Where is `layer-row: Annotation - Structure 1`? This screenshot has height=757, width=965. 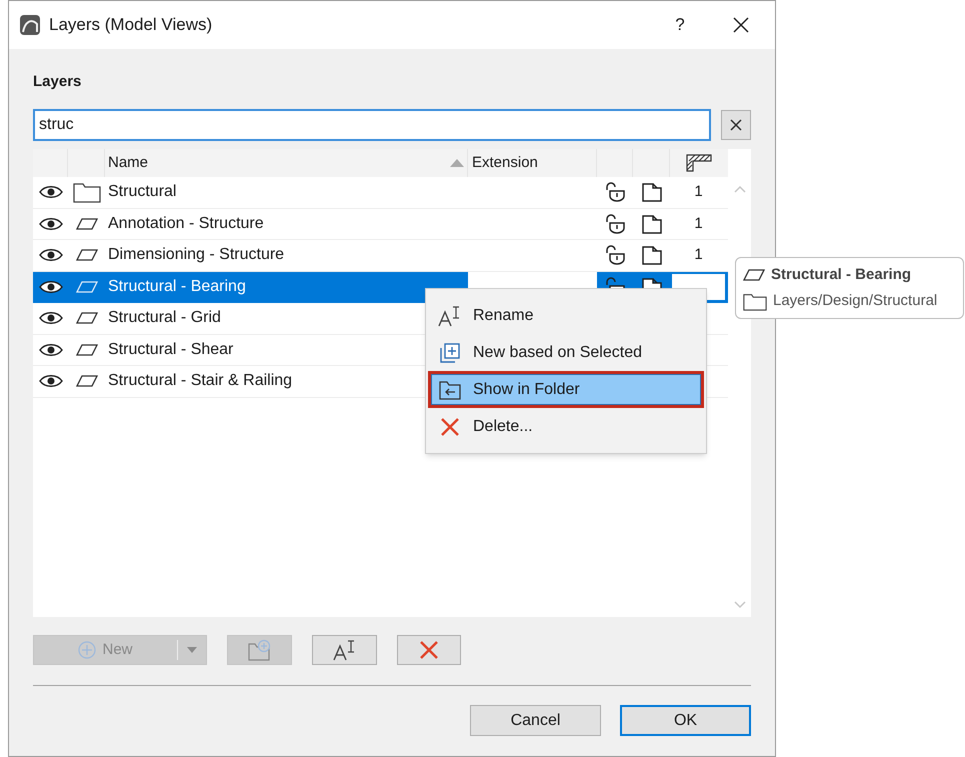
layer-row: Annotation - Structure 1 is located at coordinates (380, 224).